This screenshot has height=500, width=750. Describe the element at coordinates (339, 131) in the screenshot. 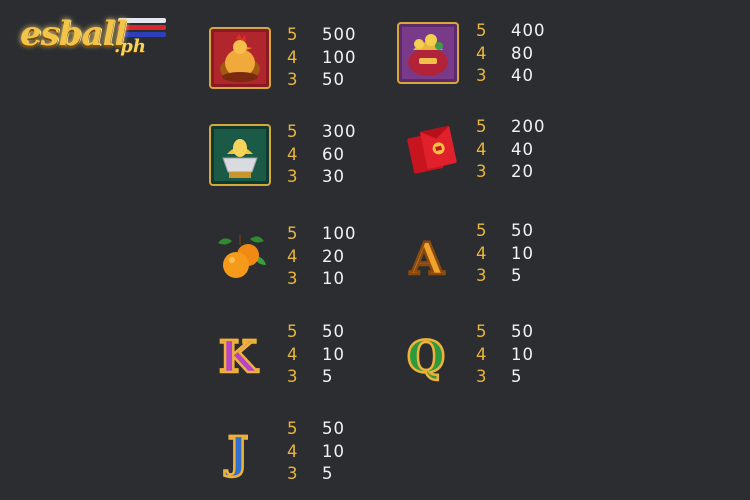

I see `payout-value: 300` at that location.